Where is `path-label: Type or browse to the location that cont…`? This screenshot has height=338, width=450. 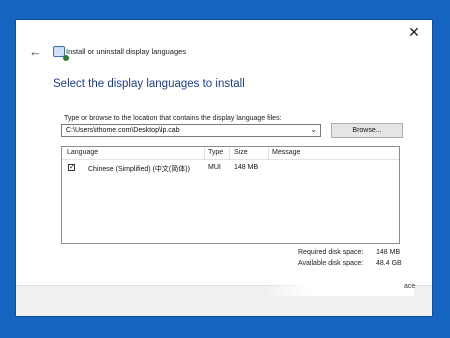
path-label: Type or browse to the location that cont… is located at coordinates (173, 118).